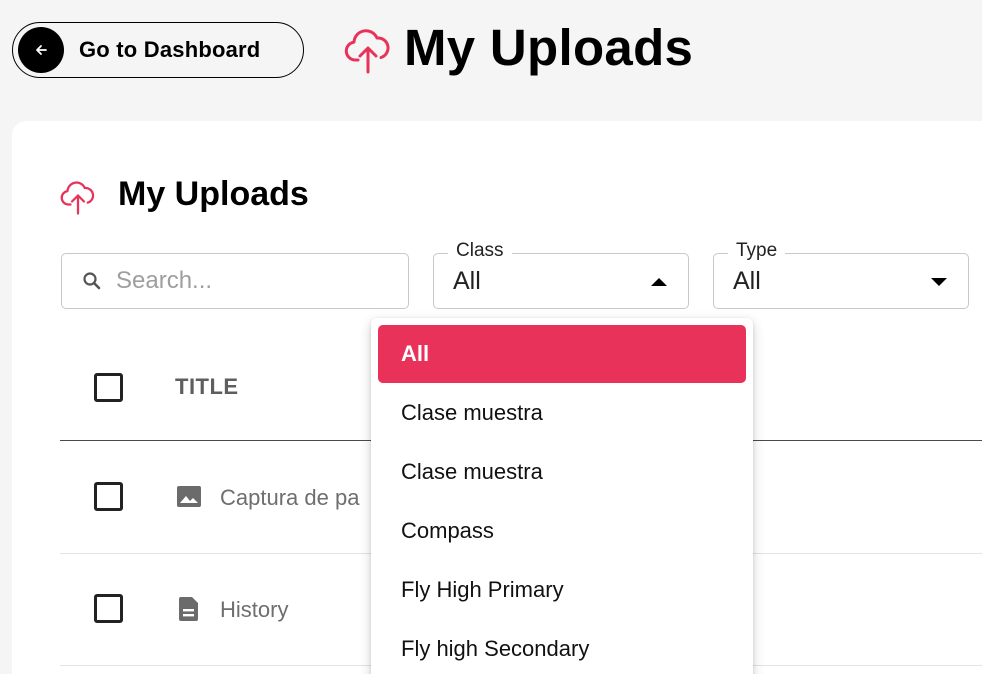 This screenshot has height=674, width=982. What do you see at coordinates (939, 282) in the screenshot?
I see `caret-down-icon` at bounding box center [939, 282].